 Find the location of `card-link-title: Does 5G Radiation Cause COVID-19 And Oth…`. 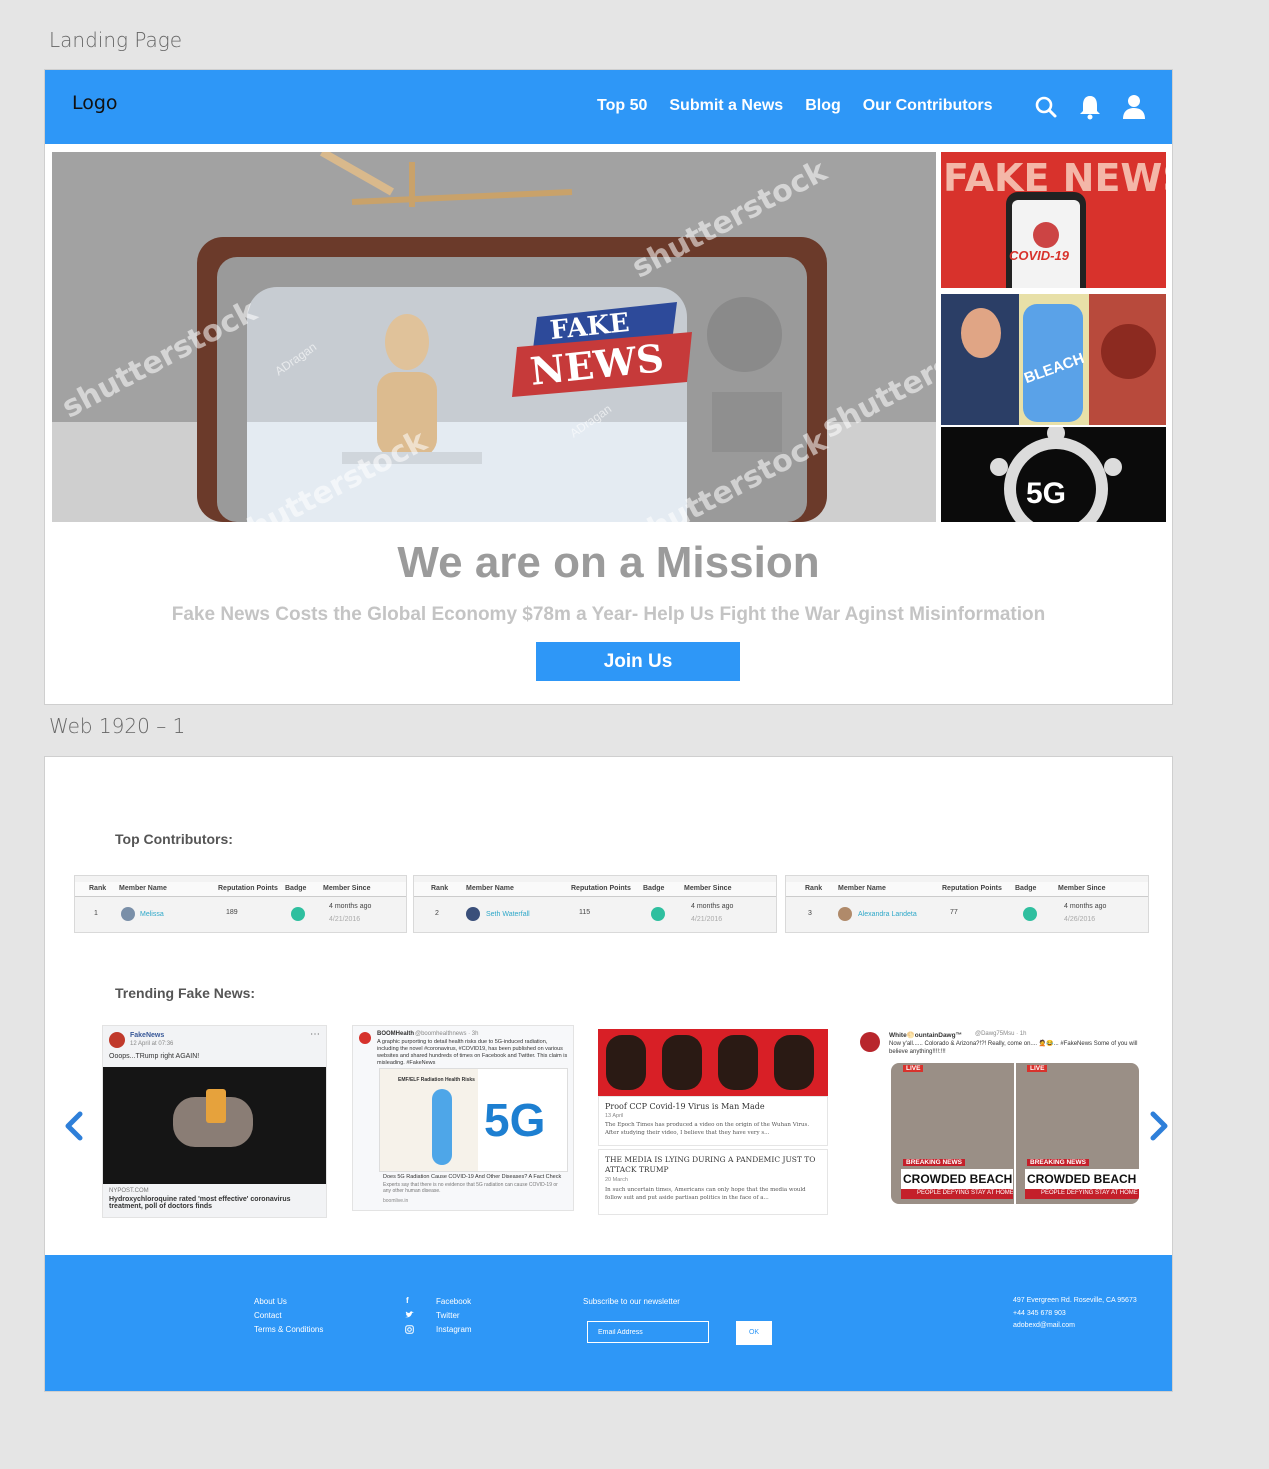

card-link-title: Does 5G Radiation Cause COVID-19 And Oth… is located at coordinates (474, 1177).